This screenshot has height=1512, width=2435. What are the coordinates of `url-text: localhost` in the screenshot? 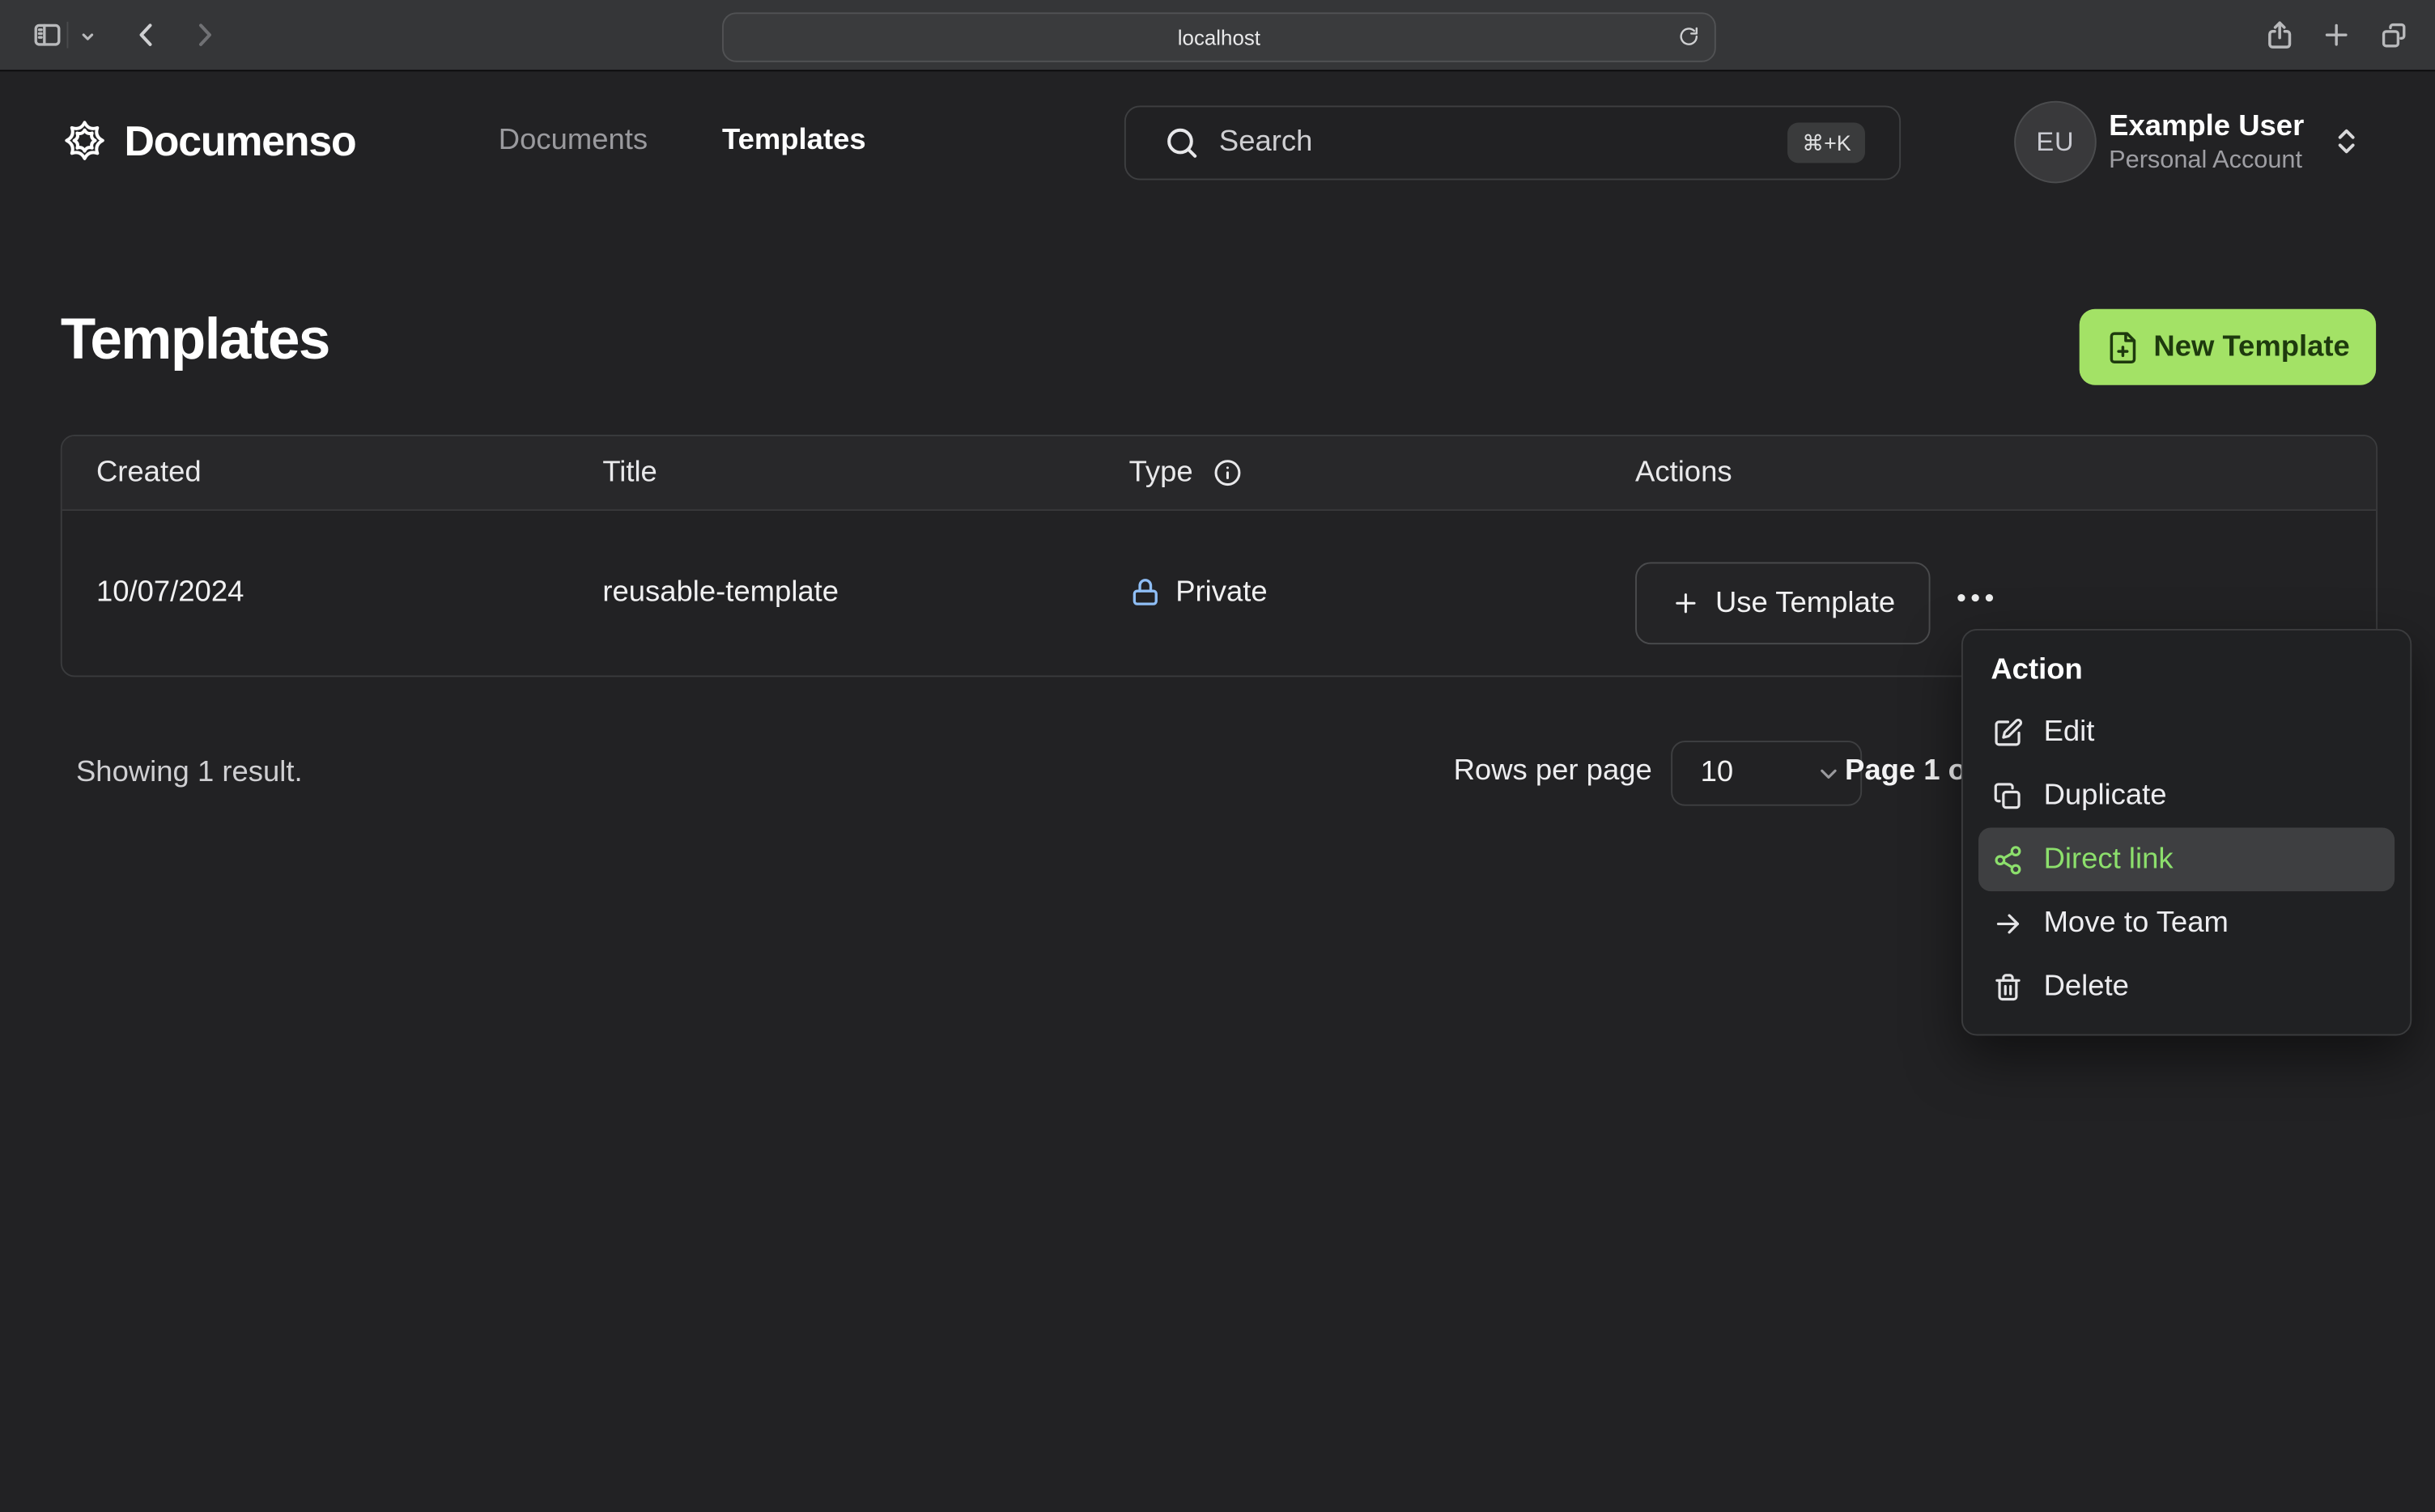 It's located at (1219, 37).